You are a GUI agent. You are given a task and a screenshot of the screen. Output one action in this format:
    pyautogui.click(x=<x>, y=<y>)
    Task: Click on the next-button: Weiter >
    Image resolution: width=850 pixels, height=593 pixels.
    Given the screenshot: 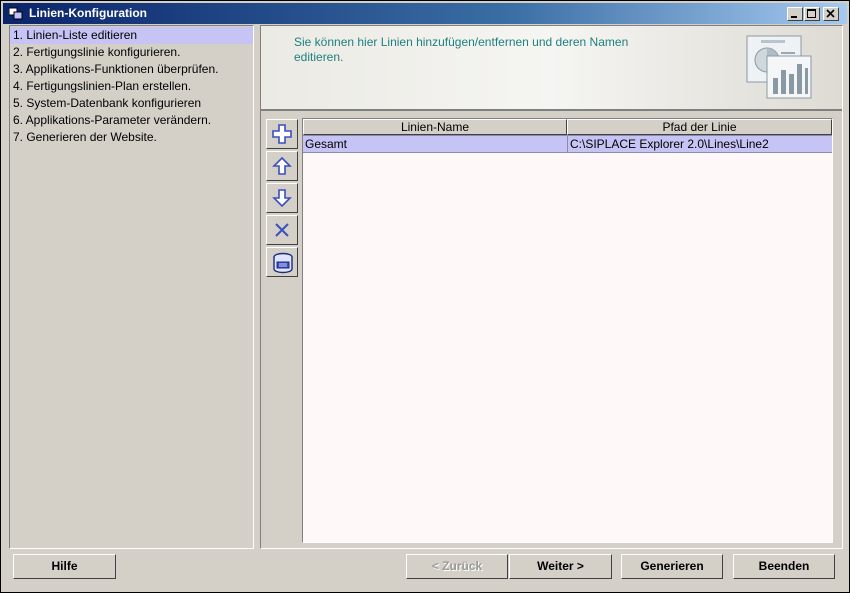 What is the action you would take?
    pyautogui.click(x=560, y=566)
    